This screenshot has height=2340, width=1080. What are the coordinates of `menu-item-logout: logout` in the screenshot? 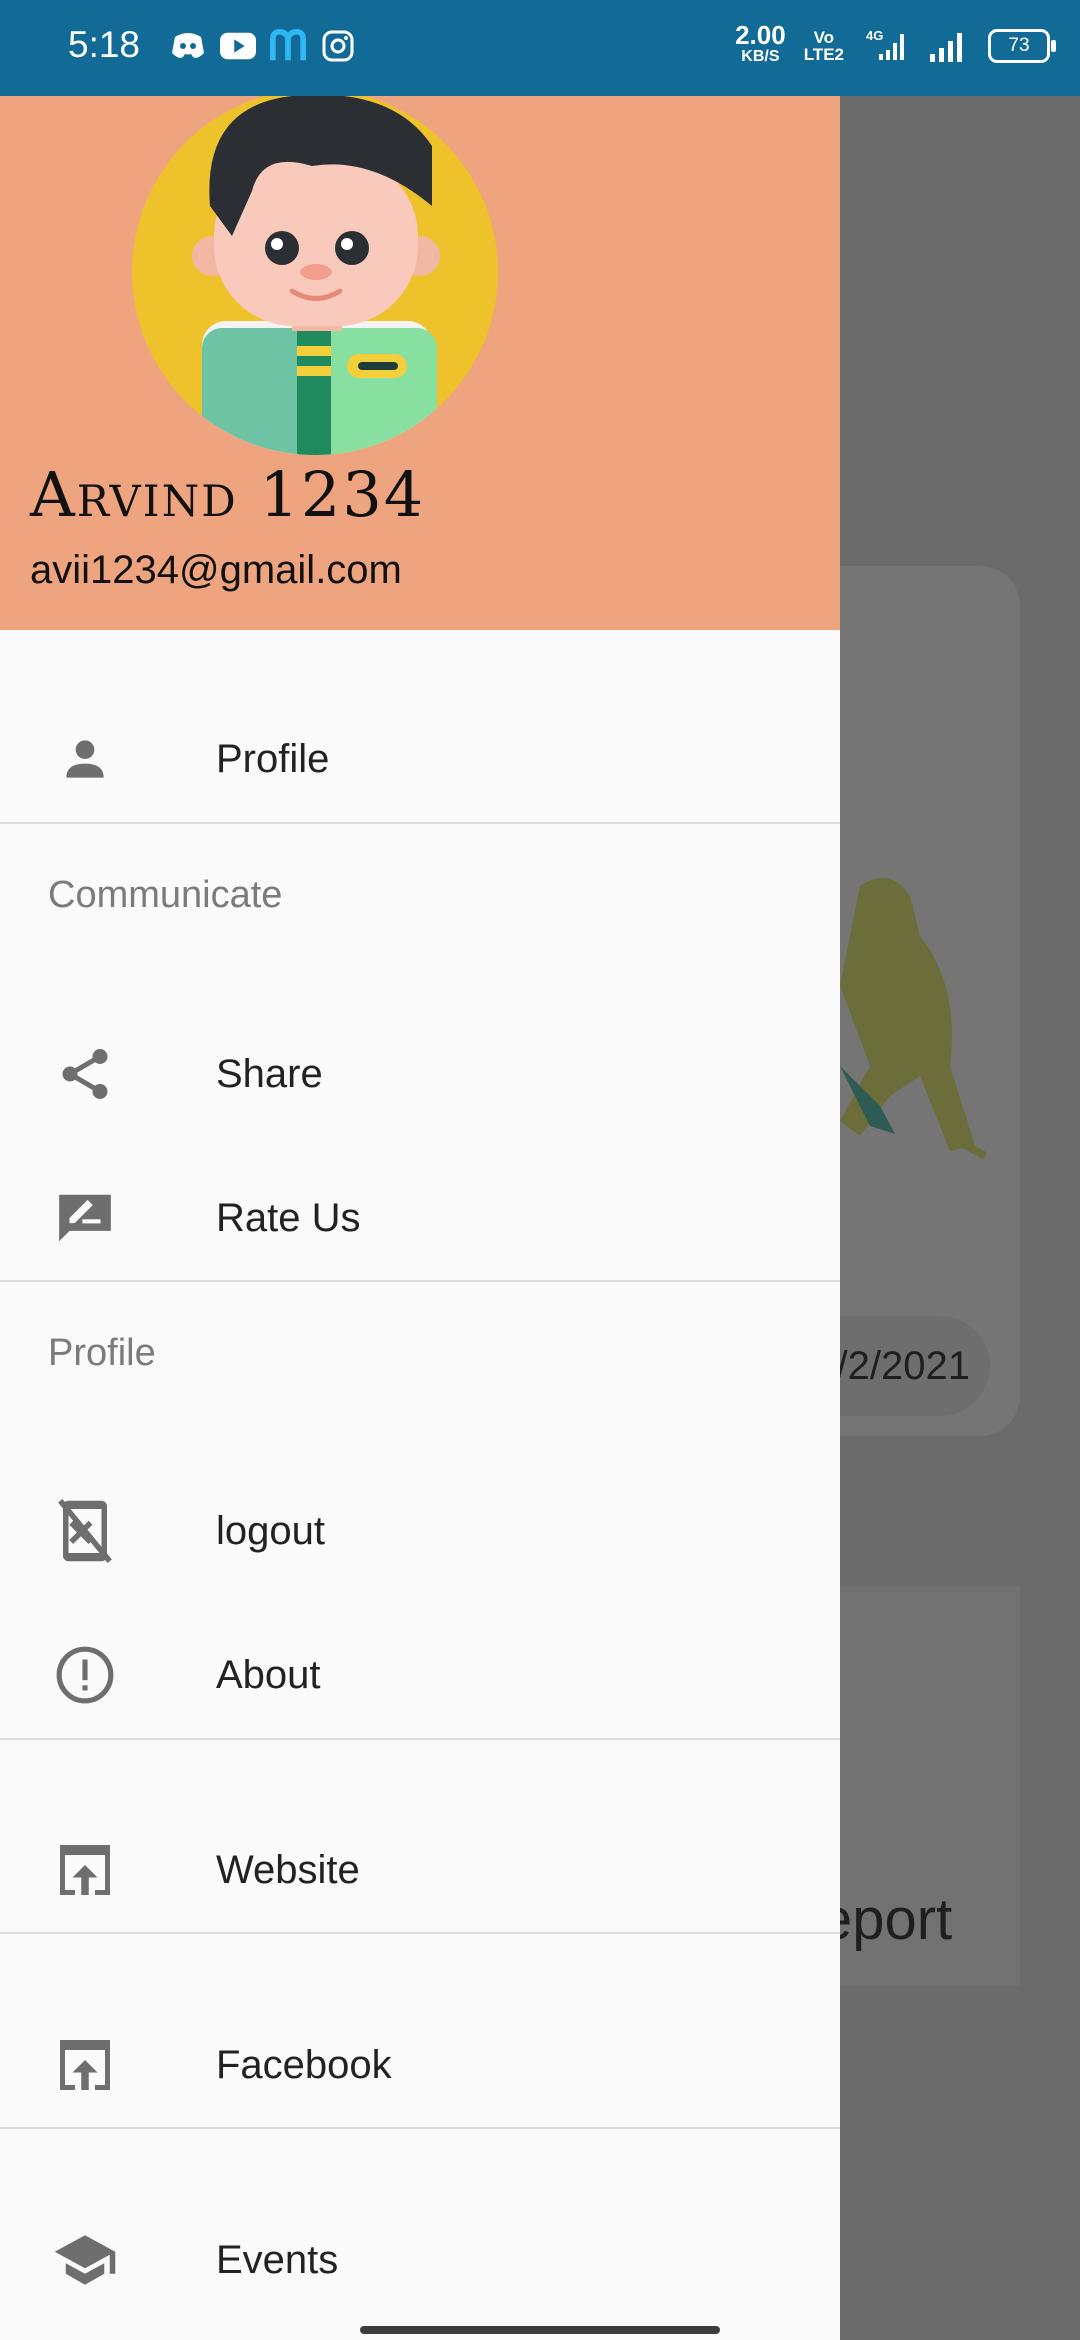 It's located at (420, 1531).